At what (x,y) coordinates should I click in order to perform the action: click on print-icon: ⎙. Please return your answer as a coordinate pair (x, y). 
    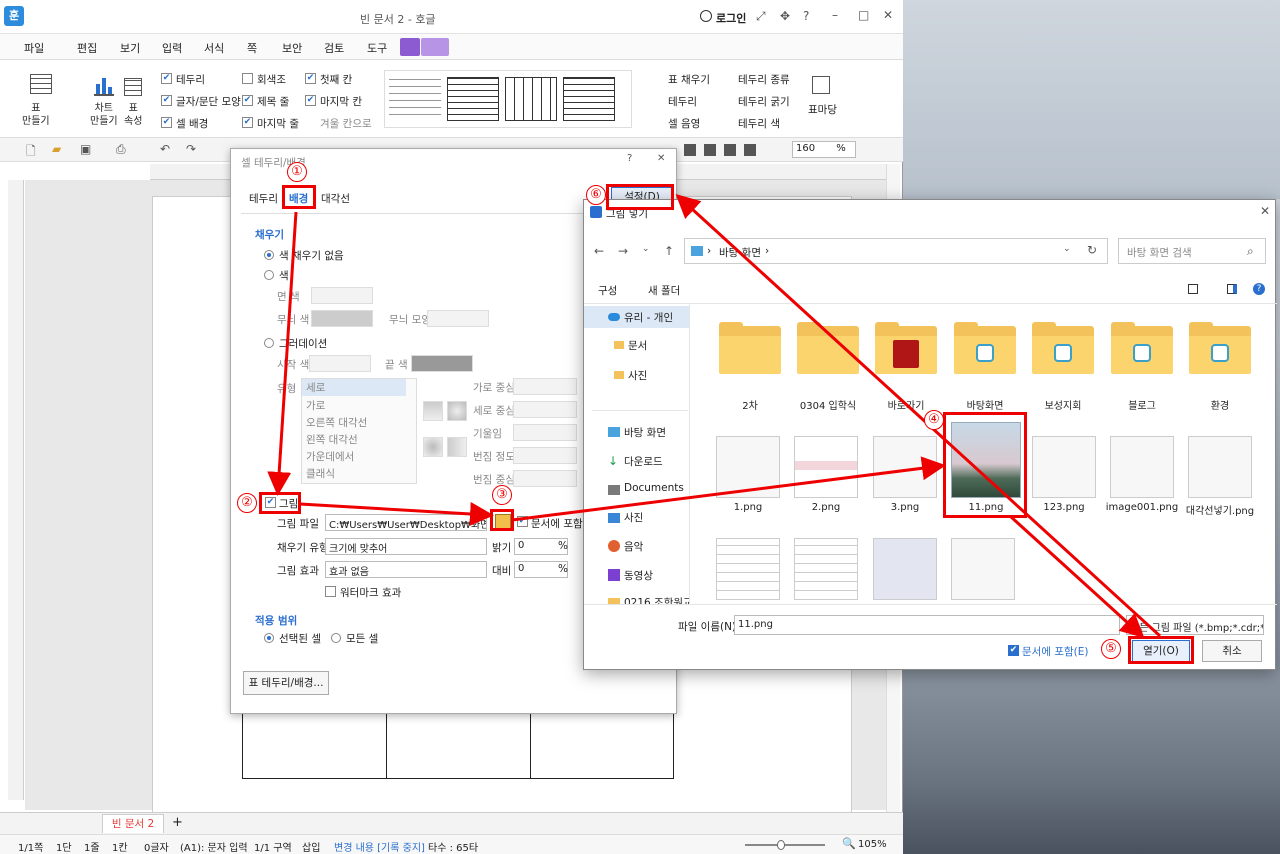
    Looking at the image, I should click on (121, 149).